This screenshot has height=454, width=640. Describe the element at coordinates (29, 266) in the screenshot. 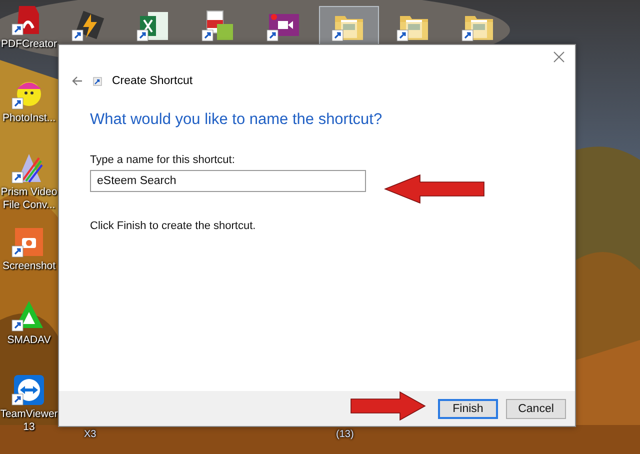

I see `icon-label: Screenshot` at that location.